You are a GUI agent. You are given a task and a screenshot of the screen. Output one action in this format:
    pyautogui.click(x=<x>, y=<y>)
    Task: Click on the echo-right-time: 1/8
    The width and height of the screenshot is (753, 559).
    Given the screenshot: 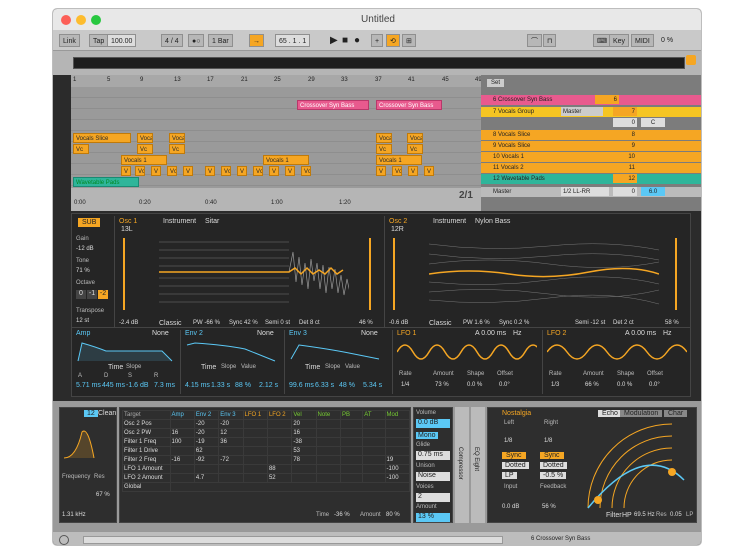 What is the action you would take?
    pyautogui.click(x=548, y=441)
    